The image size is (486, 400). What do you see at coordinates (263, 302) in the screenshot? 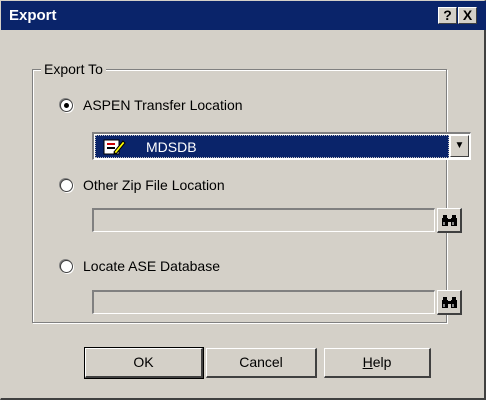
I see `ase-database-field` at bounding box center [263, 302].